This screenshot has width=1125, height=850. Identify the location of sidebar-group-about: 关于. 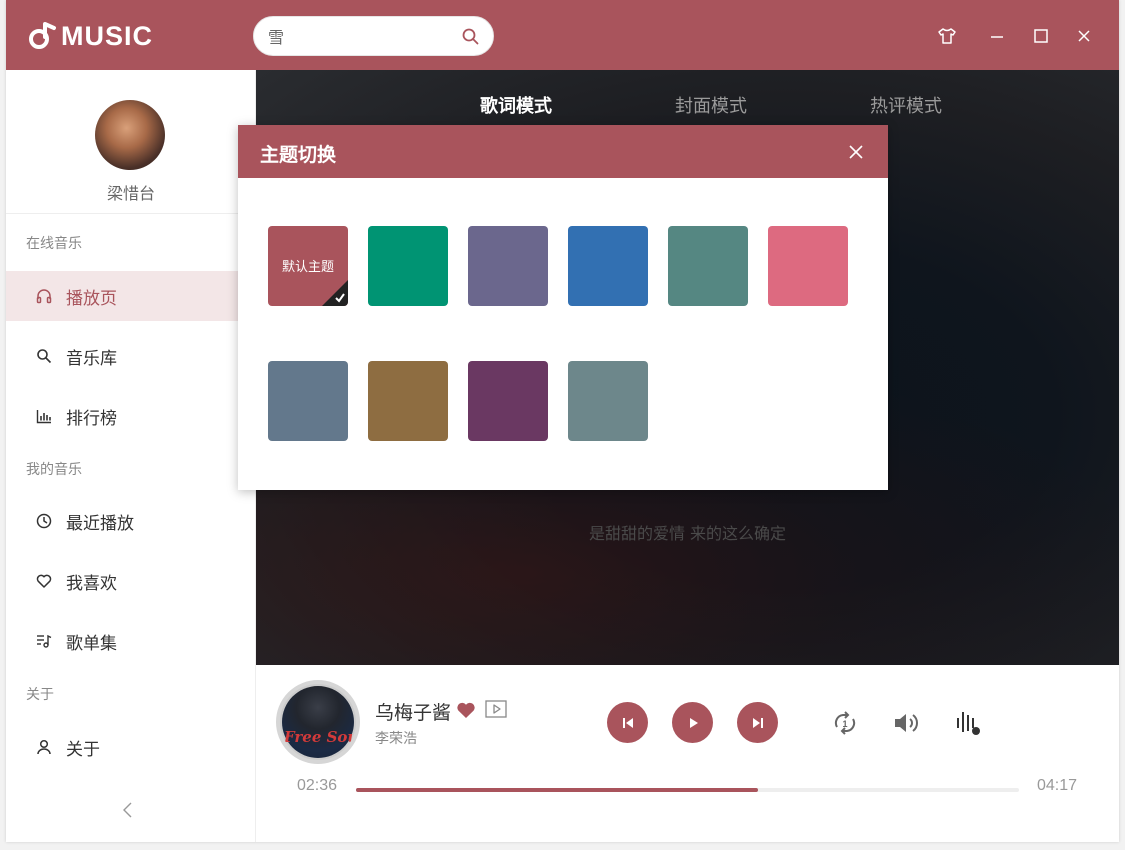
(40, 695).